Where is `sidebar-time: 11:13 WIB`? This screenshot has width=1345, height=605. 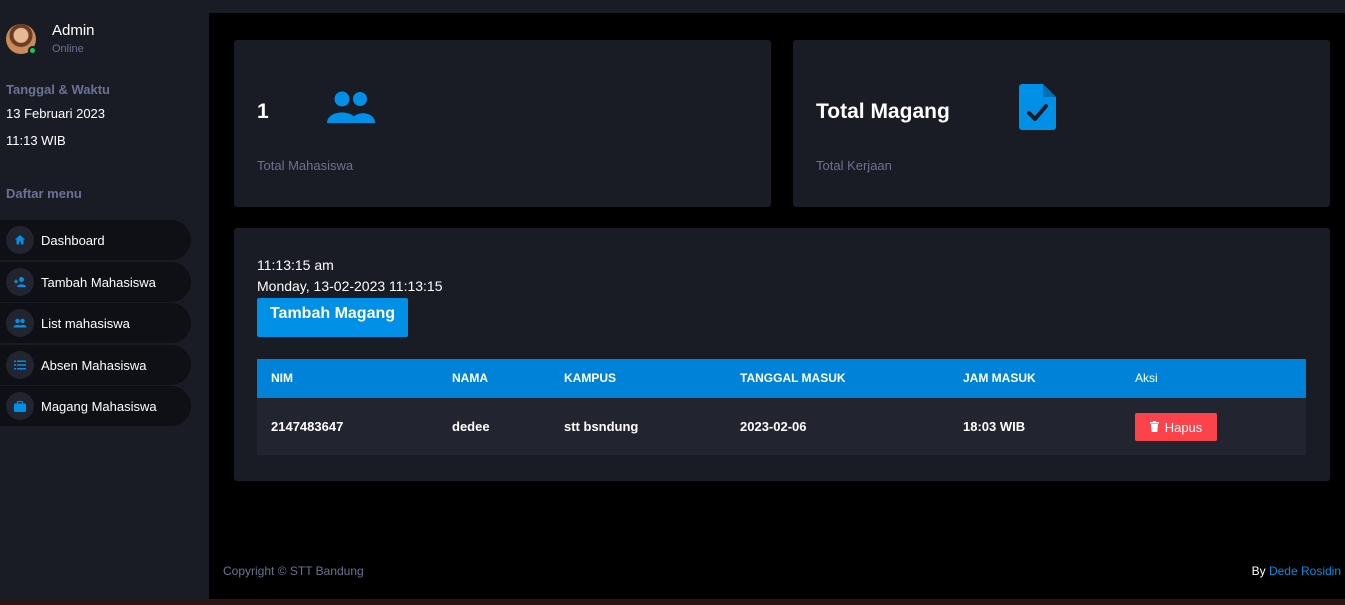 sidebar-time: 11:13 WIB is located at coordinates (36, 140).